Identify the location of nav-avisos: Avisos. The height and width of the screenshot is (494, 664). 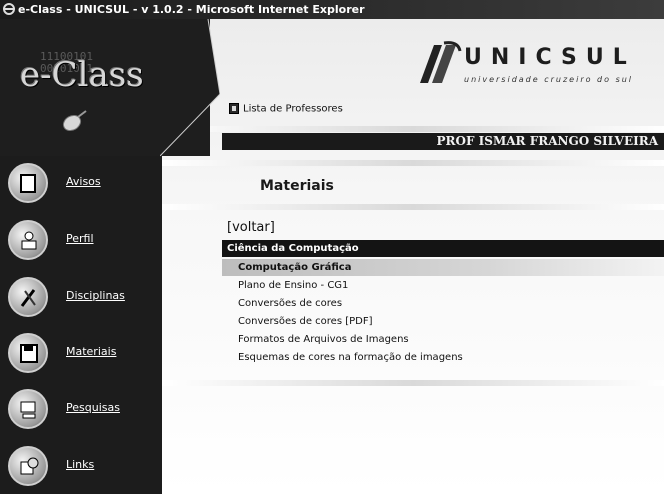
(83, 185).